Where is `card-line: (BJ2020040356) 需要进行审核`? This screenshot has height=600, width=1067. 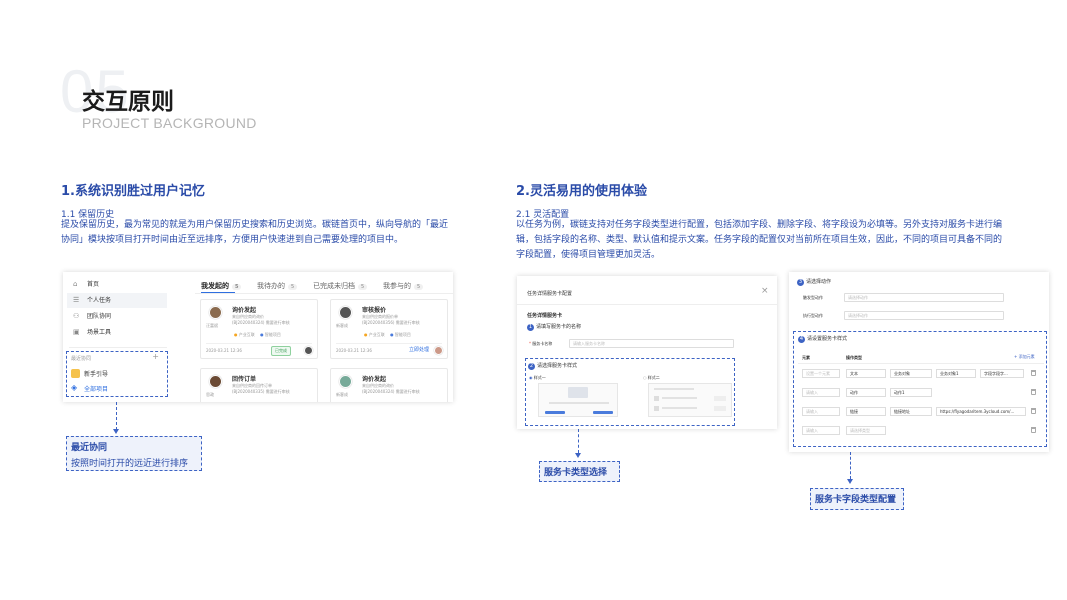
card-line: (BJ2020040356) 需要进行审核 is located at coordinates (391, 322).